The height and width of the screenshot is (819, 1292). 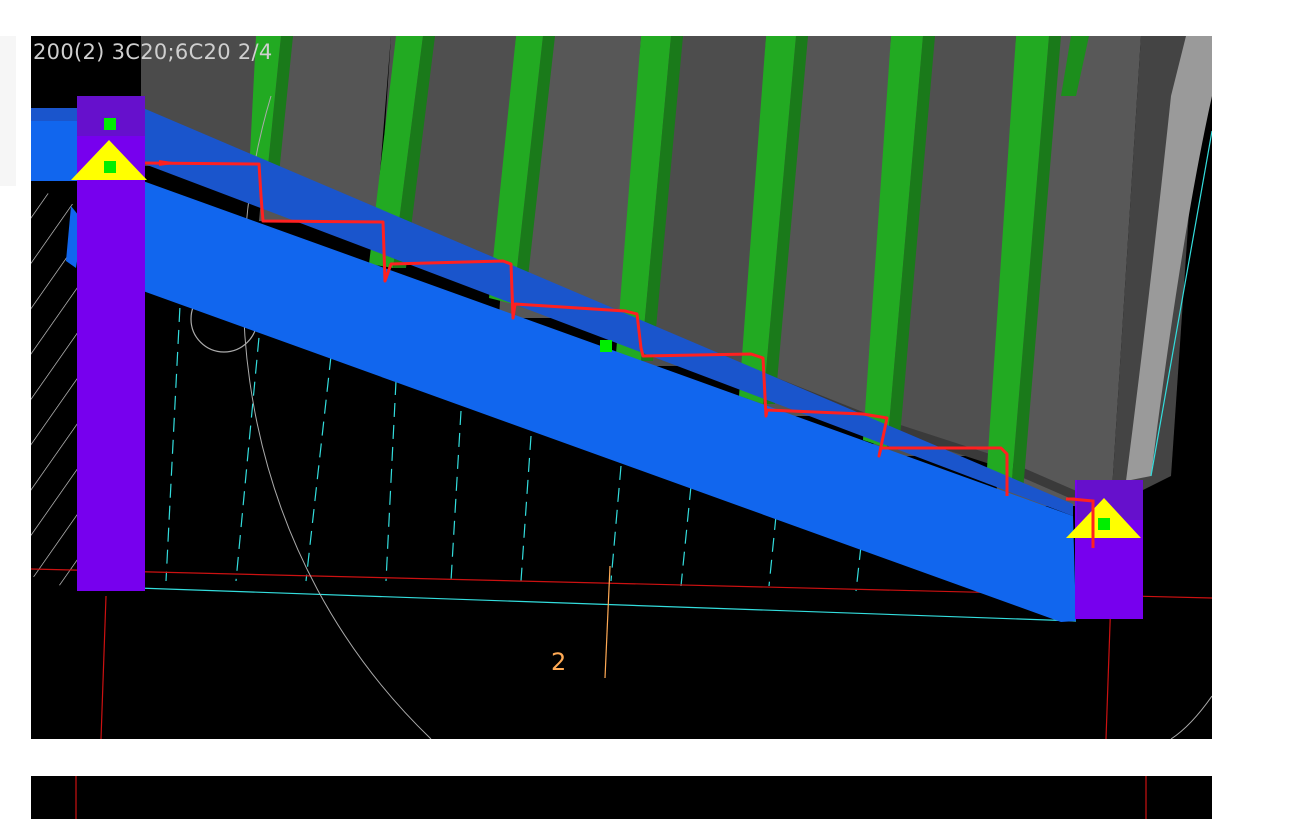 I want to click on selection-arc-right, so click(x=1191, y=717).